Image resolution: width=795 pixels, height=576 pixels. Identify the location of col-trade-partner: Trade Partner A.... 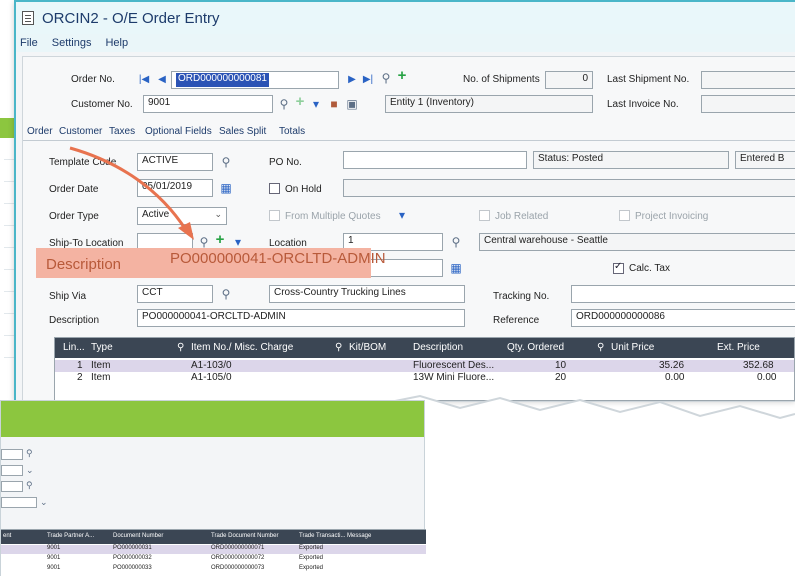
(70, 536).